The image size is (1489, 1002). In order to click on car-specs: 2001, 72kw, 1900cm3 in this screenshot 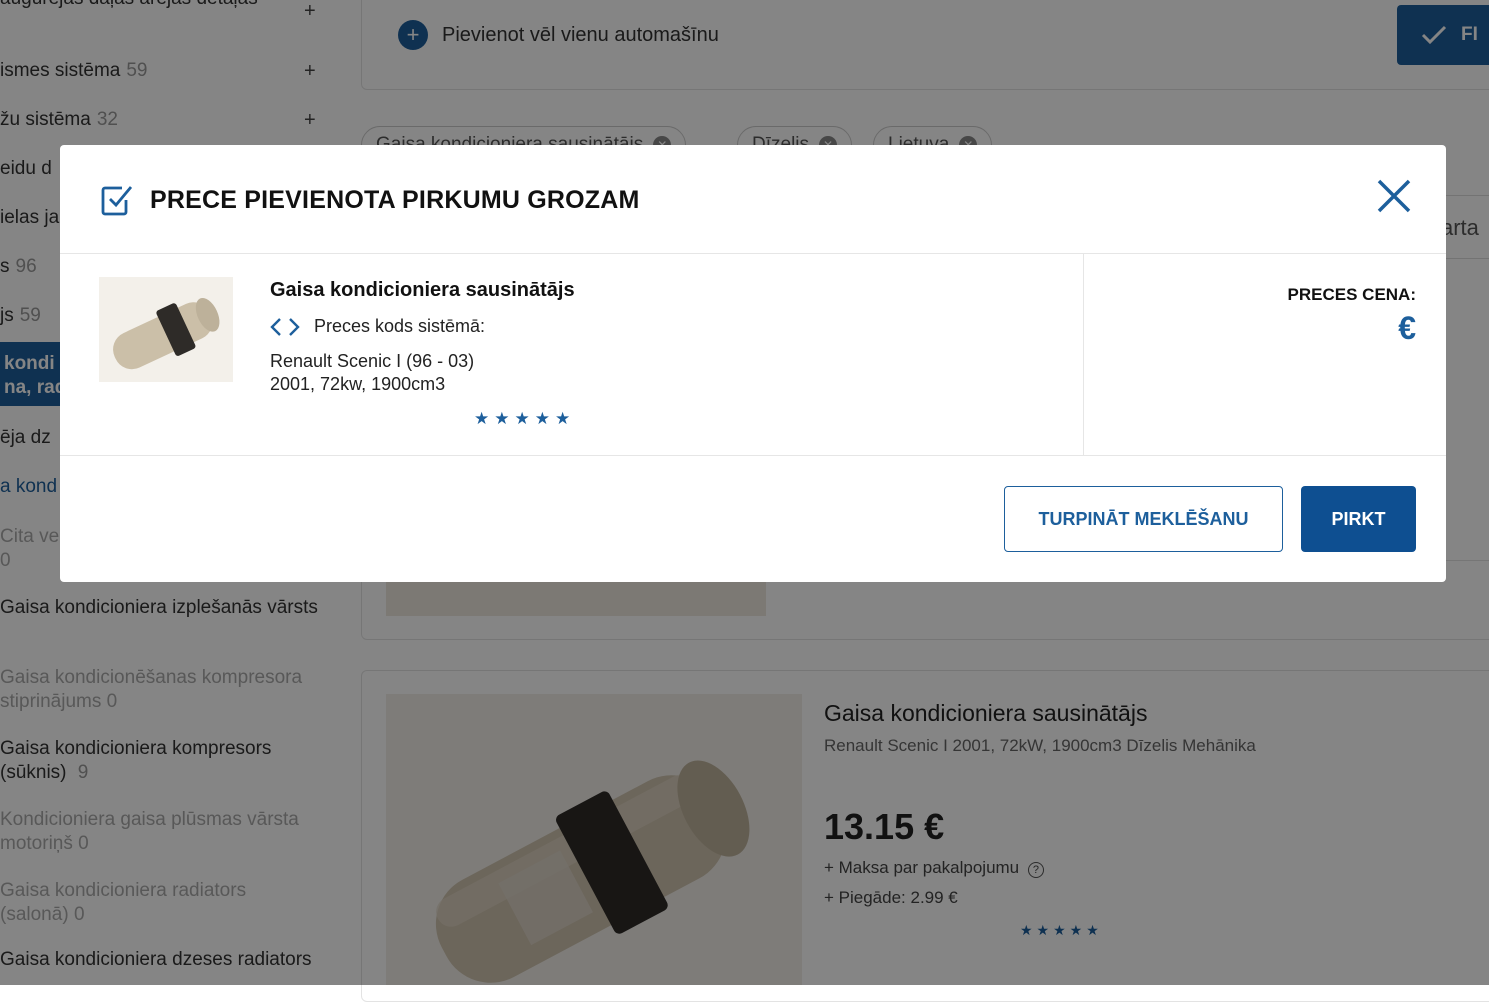, I will do `click(358, 384)`.